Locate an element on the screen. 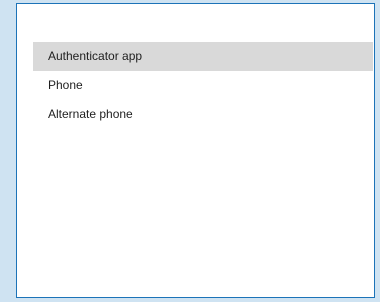 The width and height of the screenshot is (380, 302). option-authenticator-app: Authenticator app is located at coordinates (203, 56).